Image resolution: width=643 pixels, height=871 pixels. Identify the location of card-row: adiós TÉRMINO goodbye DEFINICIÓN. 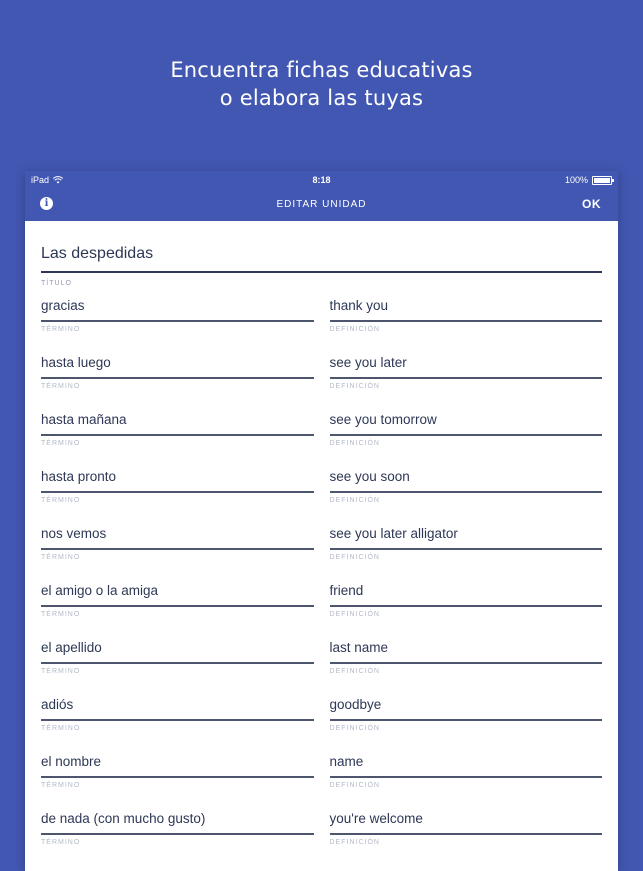
(321, 719).